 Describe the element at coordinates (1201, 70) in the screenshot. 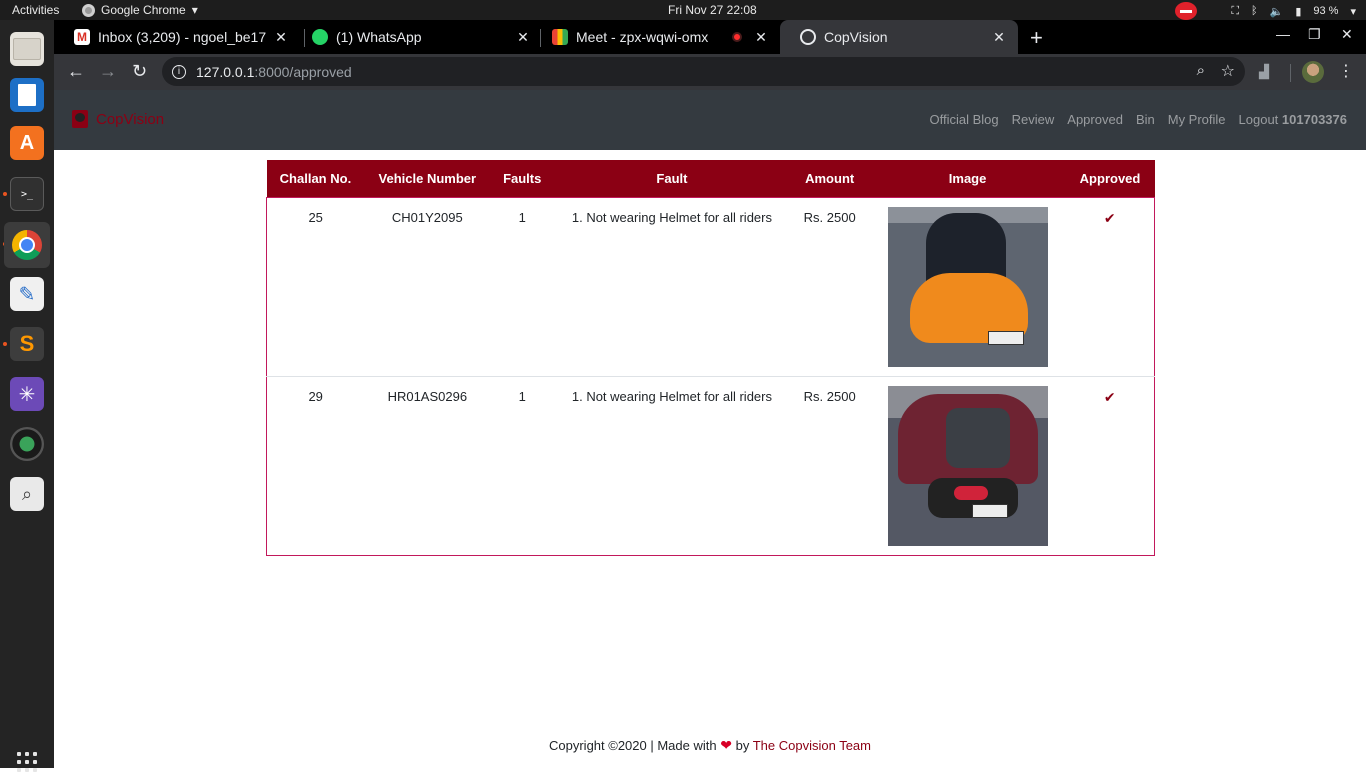

I see `zoom-icon: ⌕` at that location.